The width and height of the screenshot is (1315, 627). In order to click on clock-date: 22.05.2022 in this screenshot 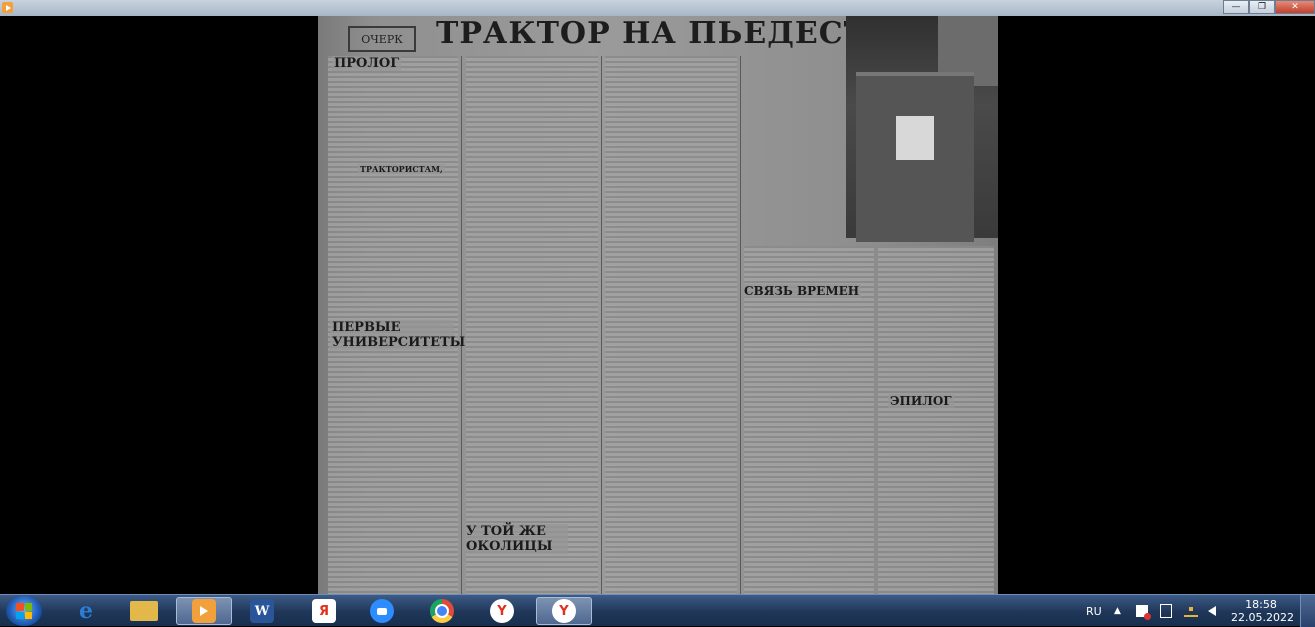, I will do `click(1262, 617)`.